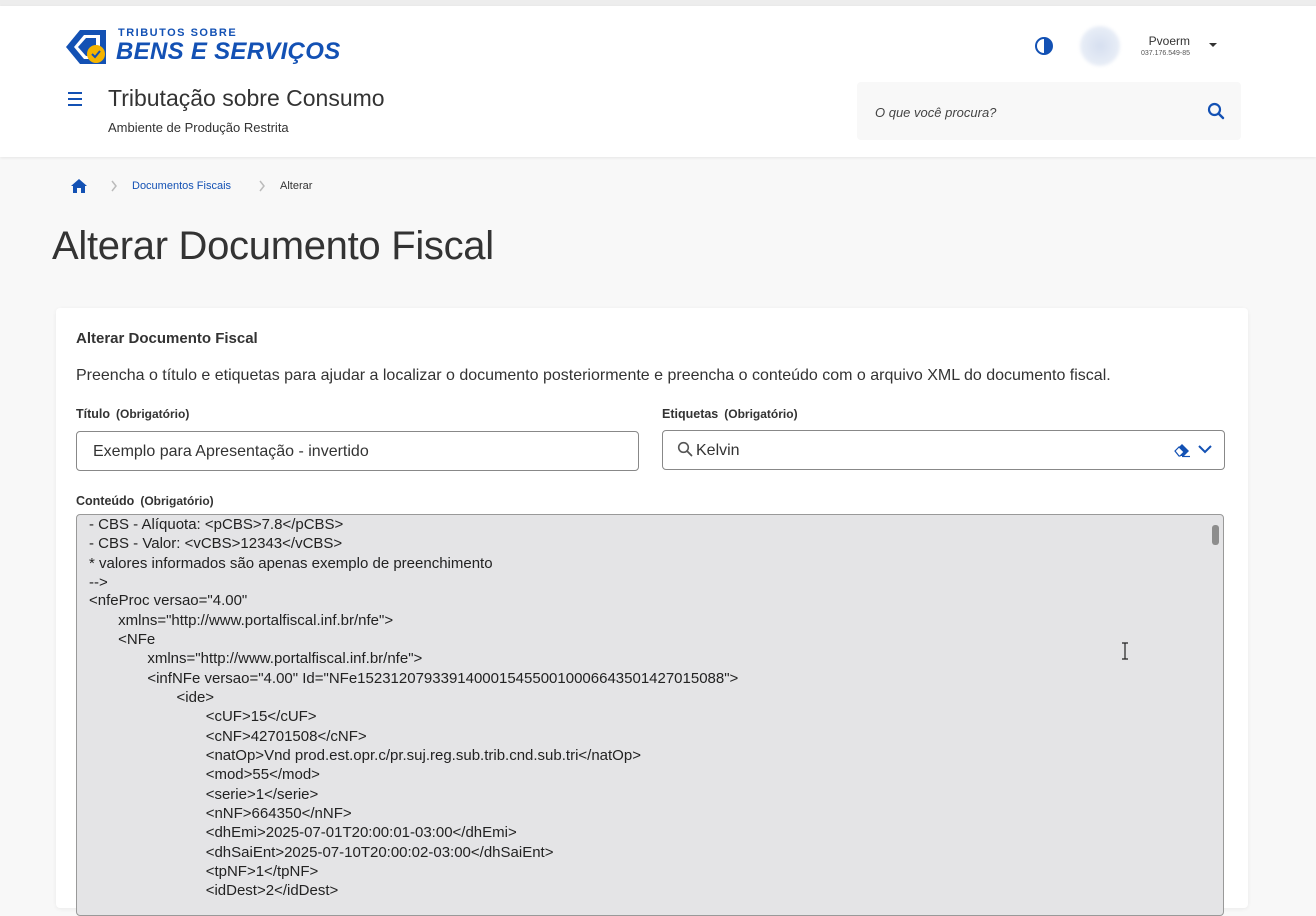  Describe the element at coordinates (167, 338) in the screenshot. I see `card-title: Alterar Documento Fiscal` at that location.